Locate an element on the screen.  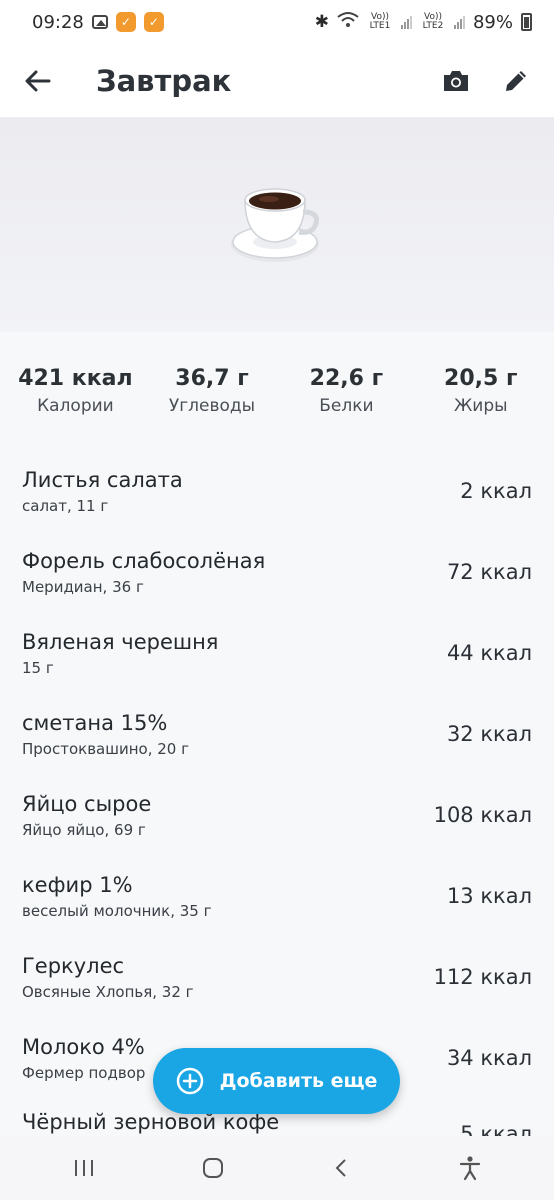
food-item: сметана 15% Простоквашино, 20 г 32 ккал is located at coordinates (277, 733).